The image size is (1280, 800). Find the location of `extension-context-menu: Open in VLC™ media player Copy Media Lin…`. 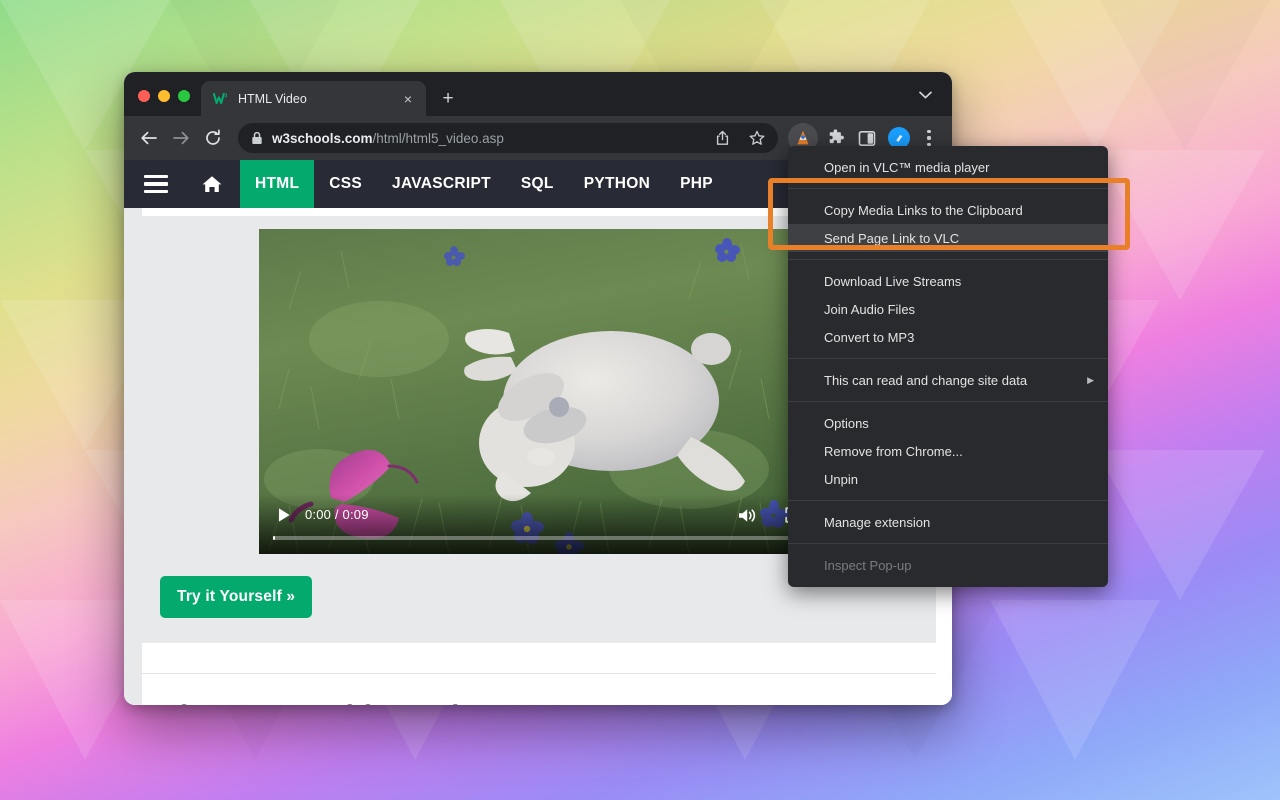

extension-context-menu: Open in VLC™ media player Copy Media Lin… is located at coordinates (948, 366).